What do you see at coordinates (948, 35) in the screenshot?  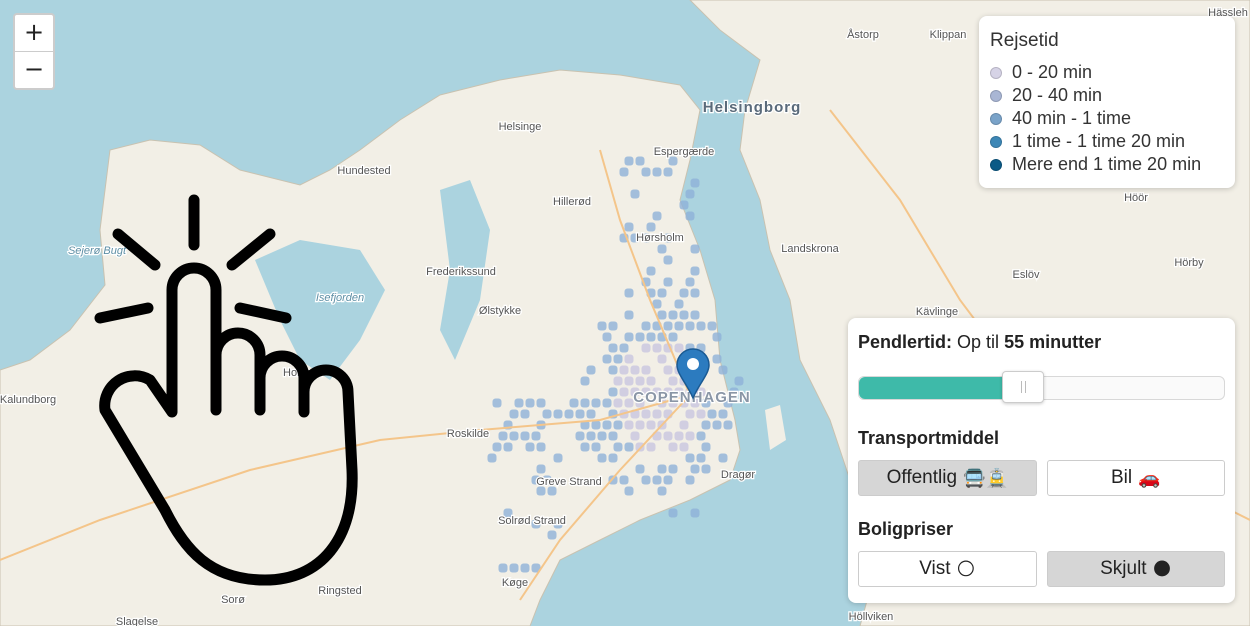 I see `place-label: Klippan` at bounding box center [948, 35].